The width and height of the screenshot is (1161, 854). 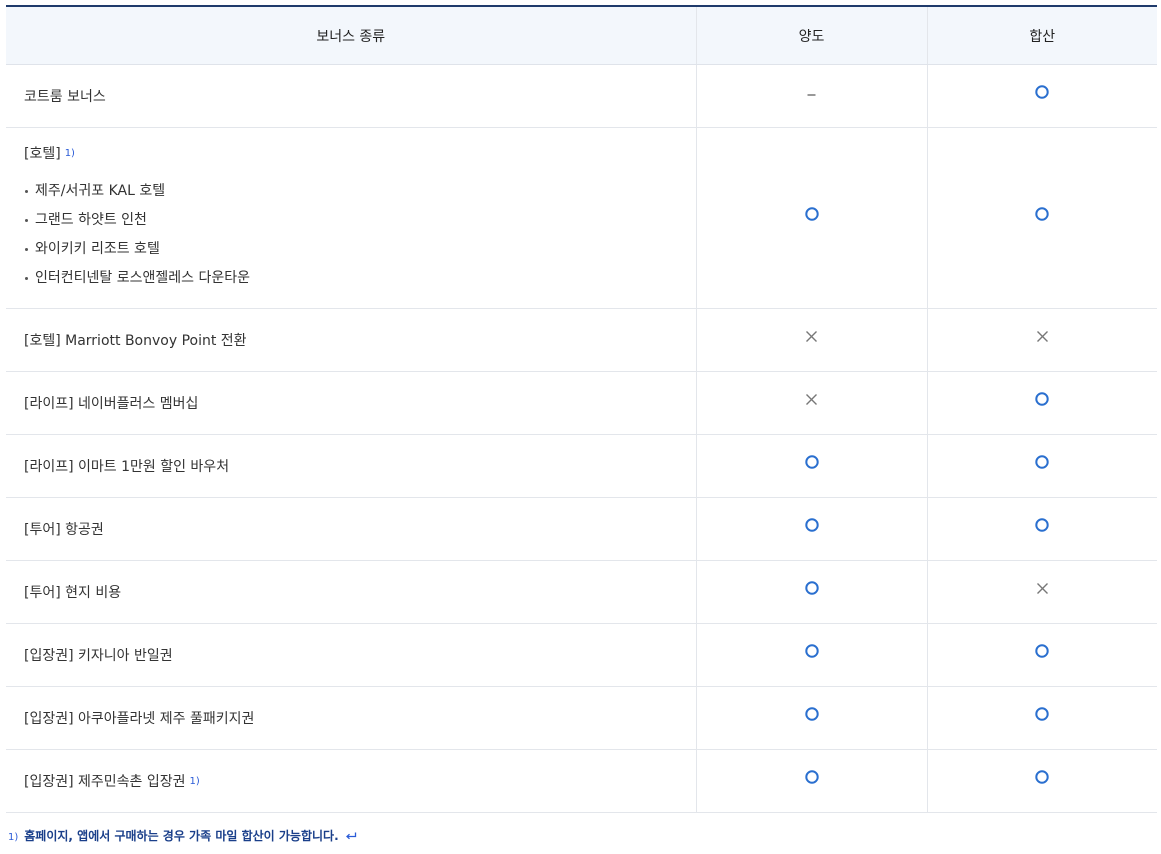 I want to click on footnote-number: 1), so click(x=13, y=837).